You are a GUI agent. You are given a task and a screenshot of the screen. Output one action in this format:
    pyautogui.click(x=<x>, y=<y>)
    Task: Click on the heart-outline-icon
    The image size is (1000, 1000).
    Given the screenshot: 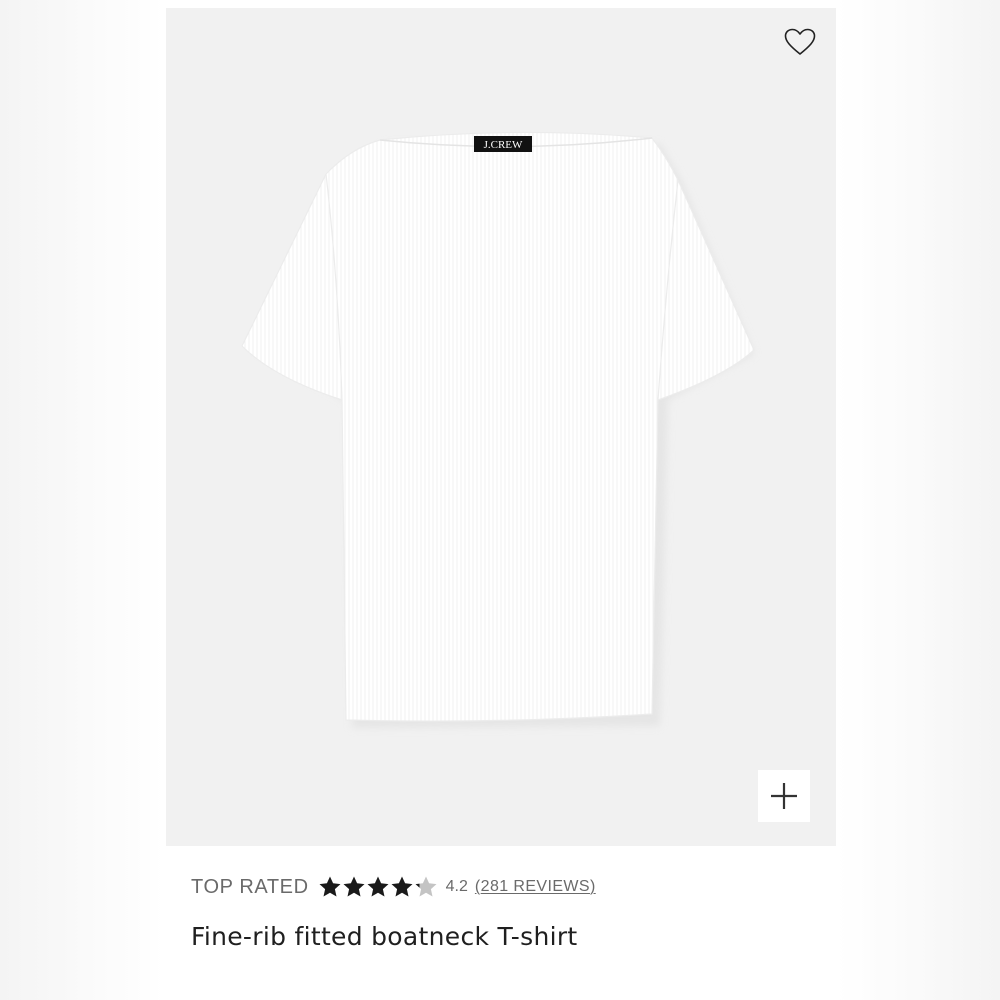 What is the action you would take?
    pyautogui.click(x=800, y=41)
    